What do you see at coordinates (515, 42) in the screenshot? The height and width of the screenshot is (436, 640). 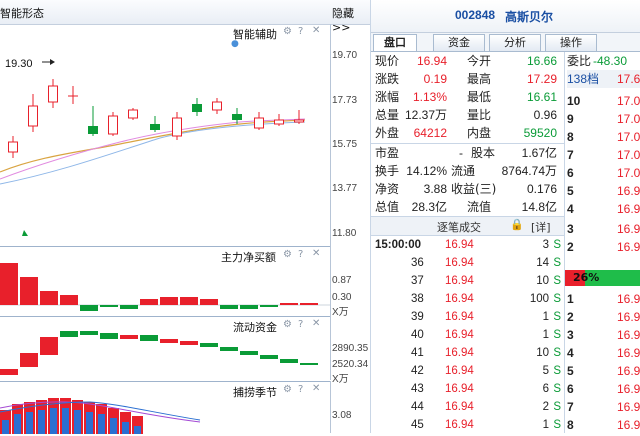 I see `tab-analysis: 分析` at bounding box center [515, 42].